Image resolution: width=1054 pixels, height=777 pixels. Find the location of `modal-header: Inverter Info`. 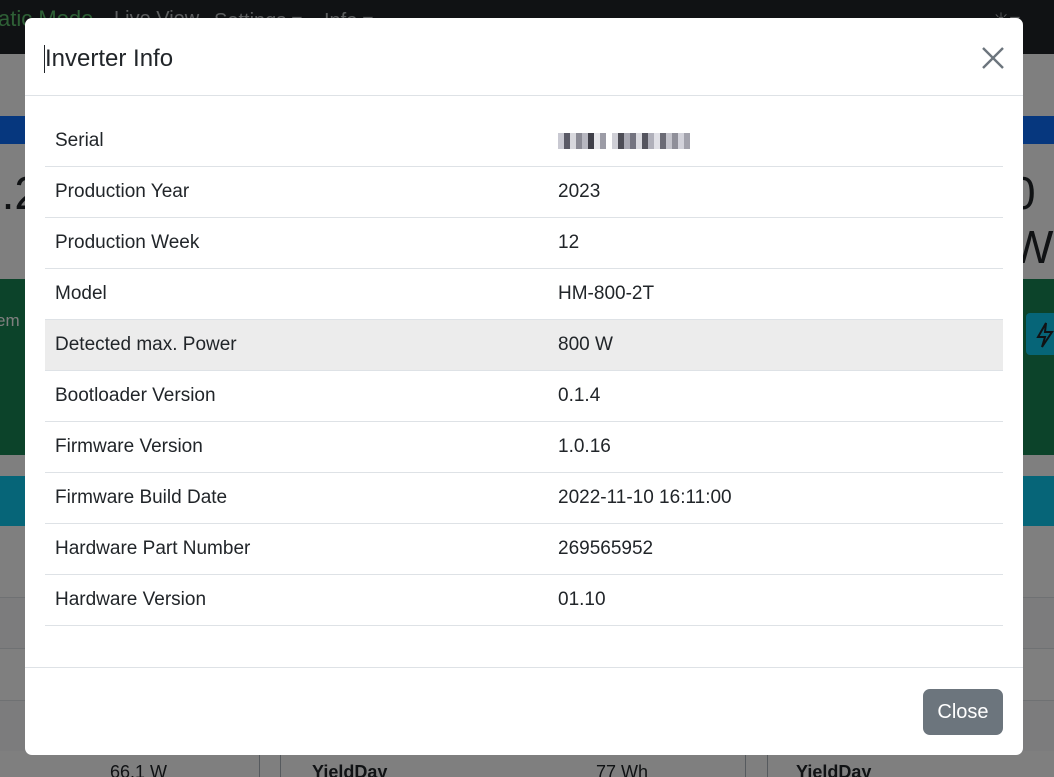

modal-header: Inverter Info is located at coordinates (524, 57).